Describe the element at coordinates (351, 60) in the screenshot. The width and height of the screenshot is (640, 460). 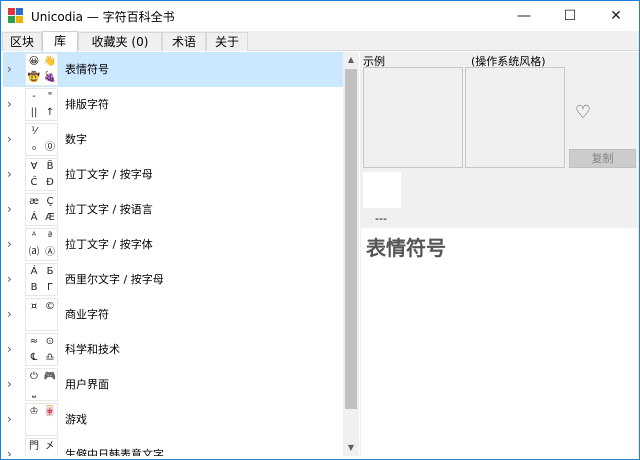
I see `scroll-up-arrow-icon: ▲` at that location.